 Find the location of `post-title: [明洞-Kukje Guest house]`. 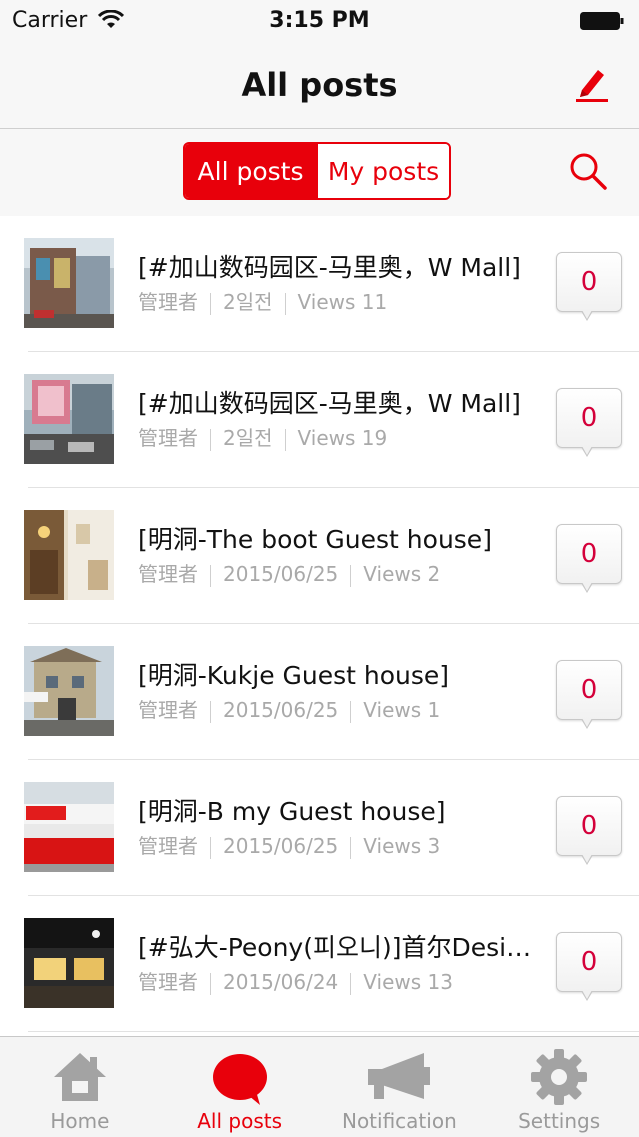

post-title: [明洞-Kukje Guest house] is located at coordinates (294, 675).